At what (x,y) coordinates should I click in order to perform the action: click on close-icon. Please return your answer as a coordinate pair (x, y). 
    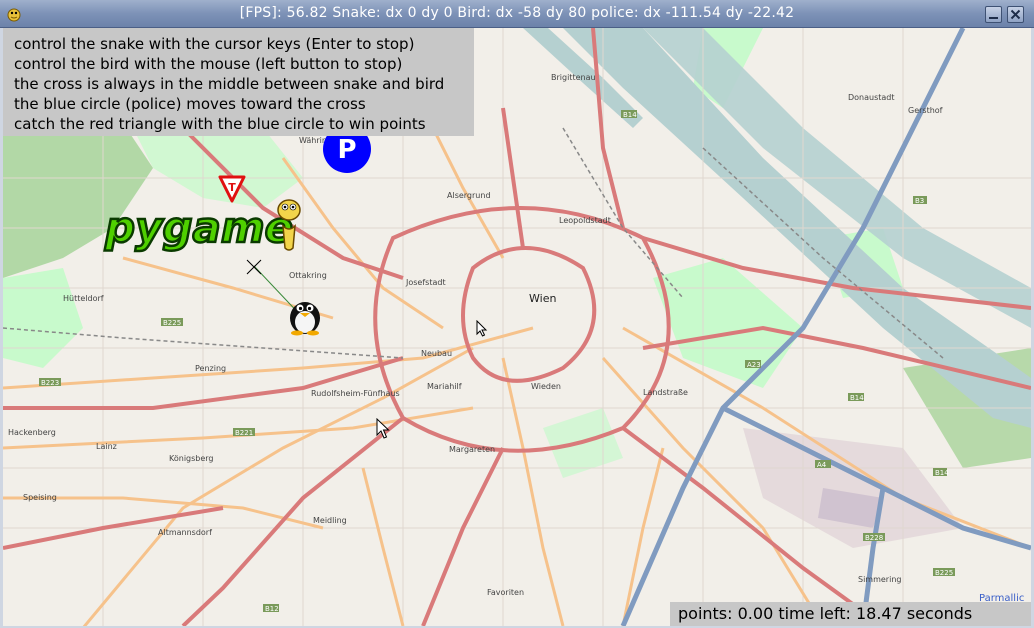
    Looking at the image, I should click on (1015, 14).